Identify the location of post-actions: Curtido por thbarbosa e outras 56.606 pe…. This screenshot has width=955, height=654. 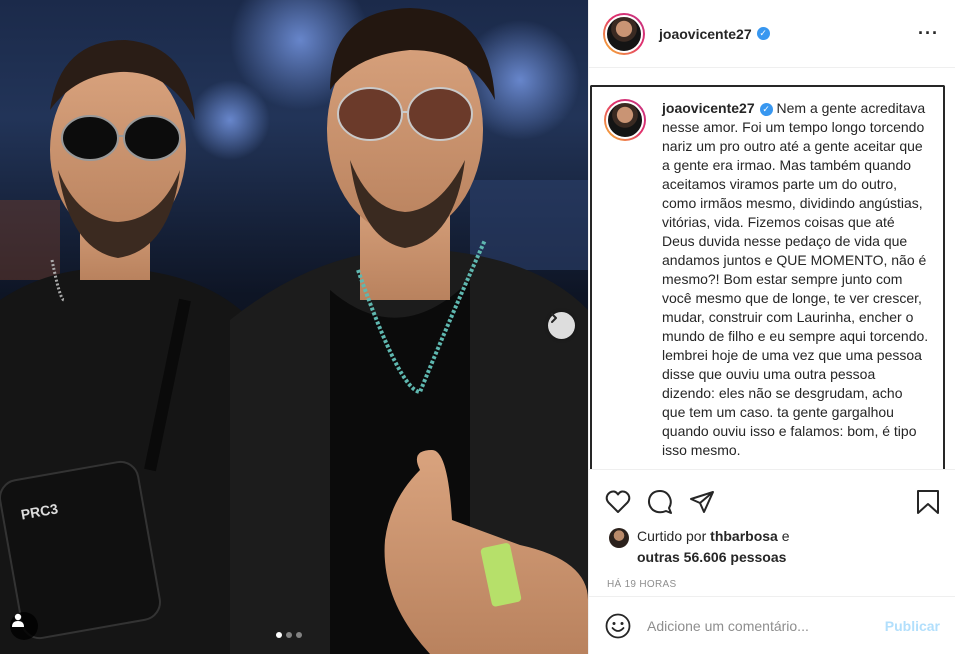
(772, 529).